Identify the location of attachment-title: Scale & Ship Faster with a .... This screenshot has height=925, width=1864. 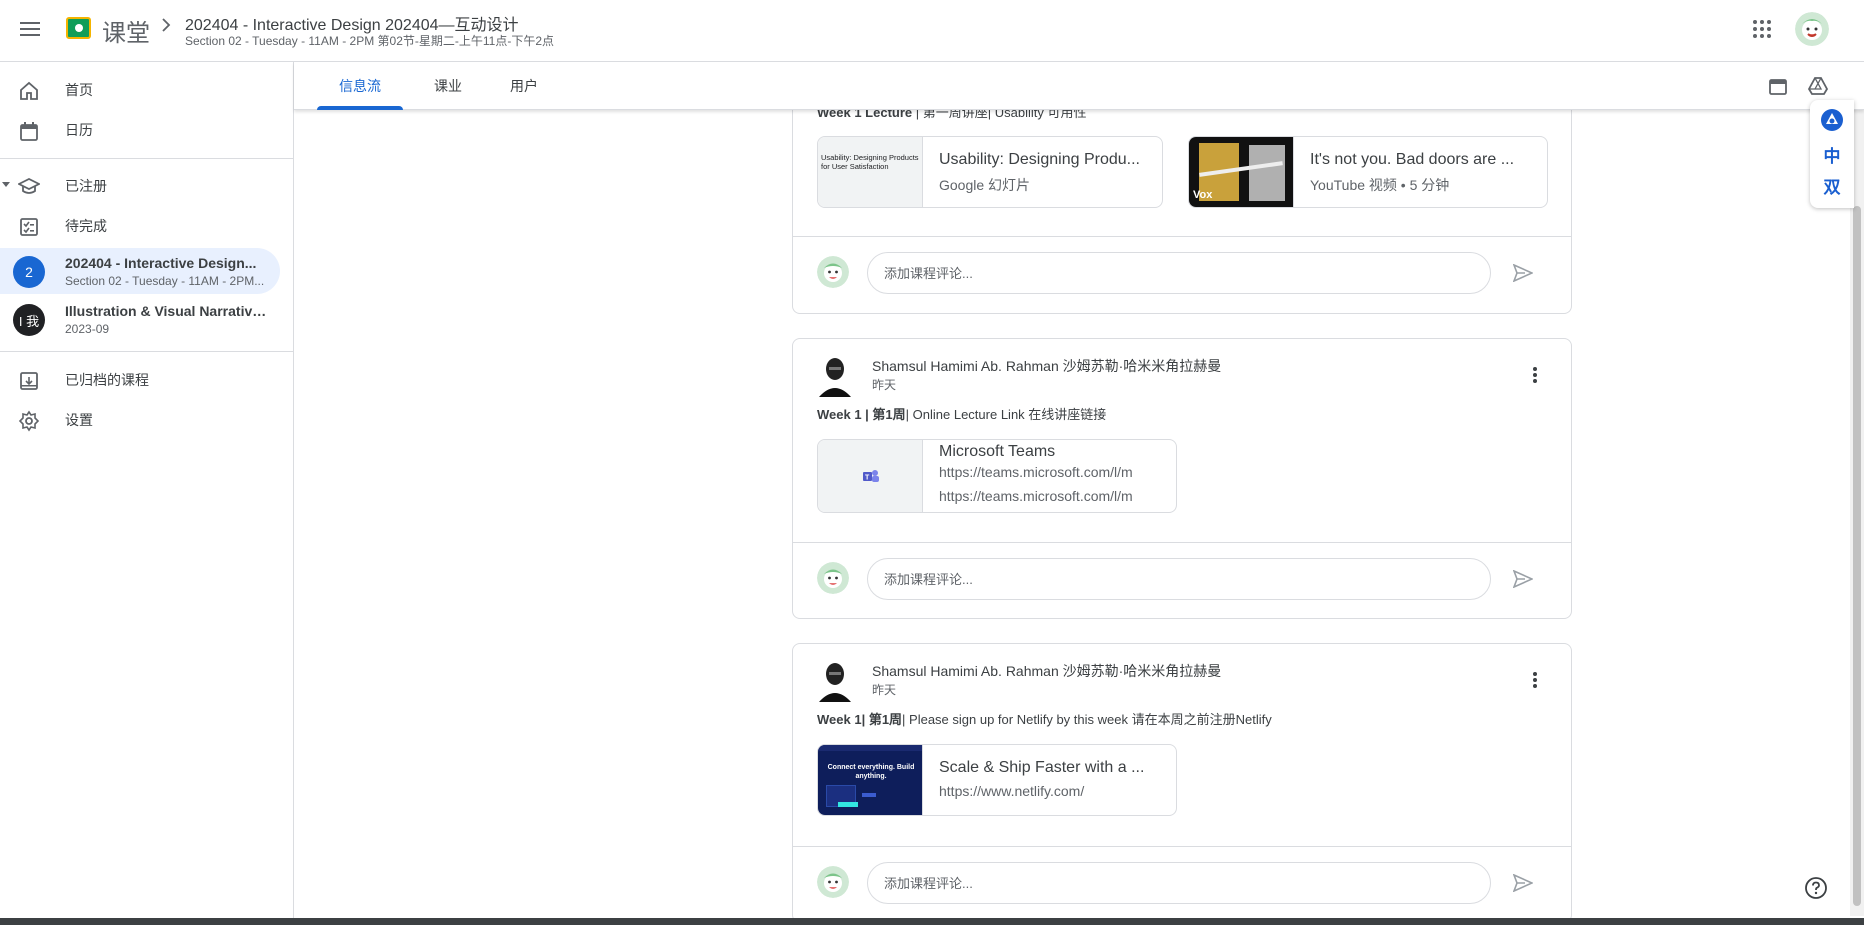
(1042, 767).